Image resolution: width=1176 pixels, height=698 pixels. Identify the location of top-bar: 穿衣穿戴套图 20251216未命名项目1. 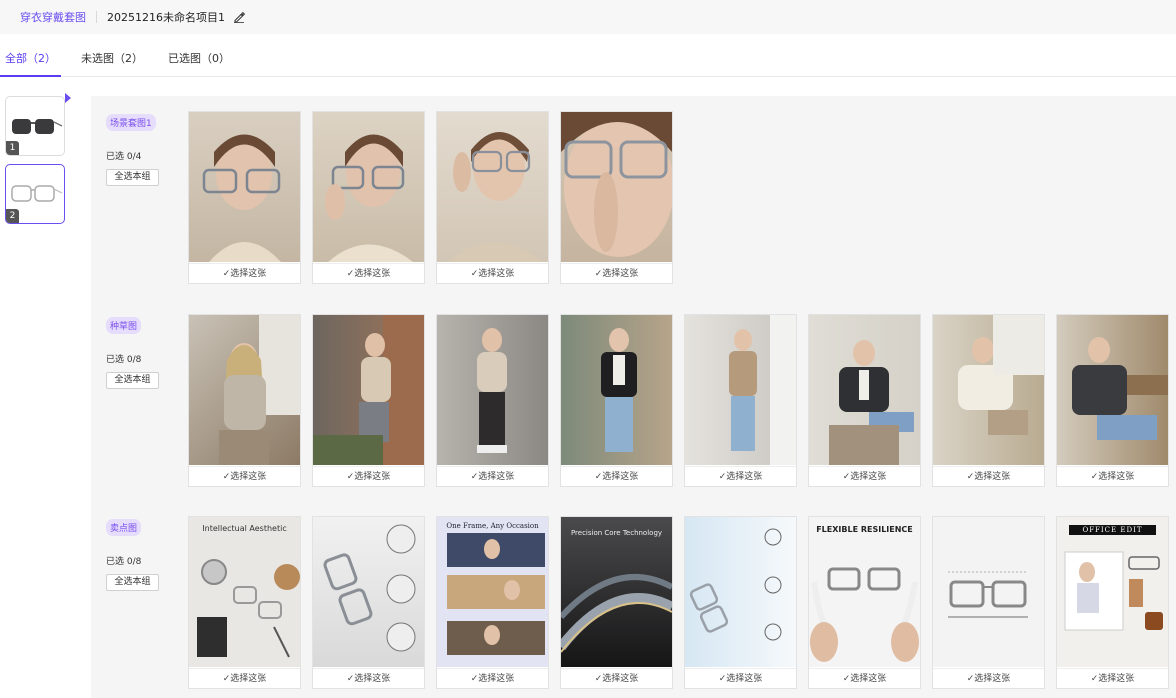
(588, 17).